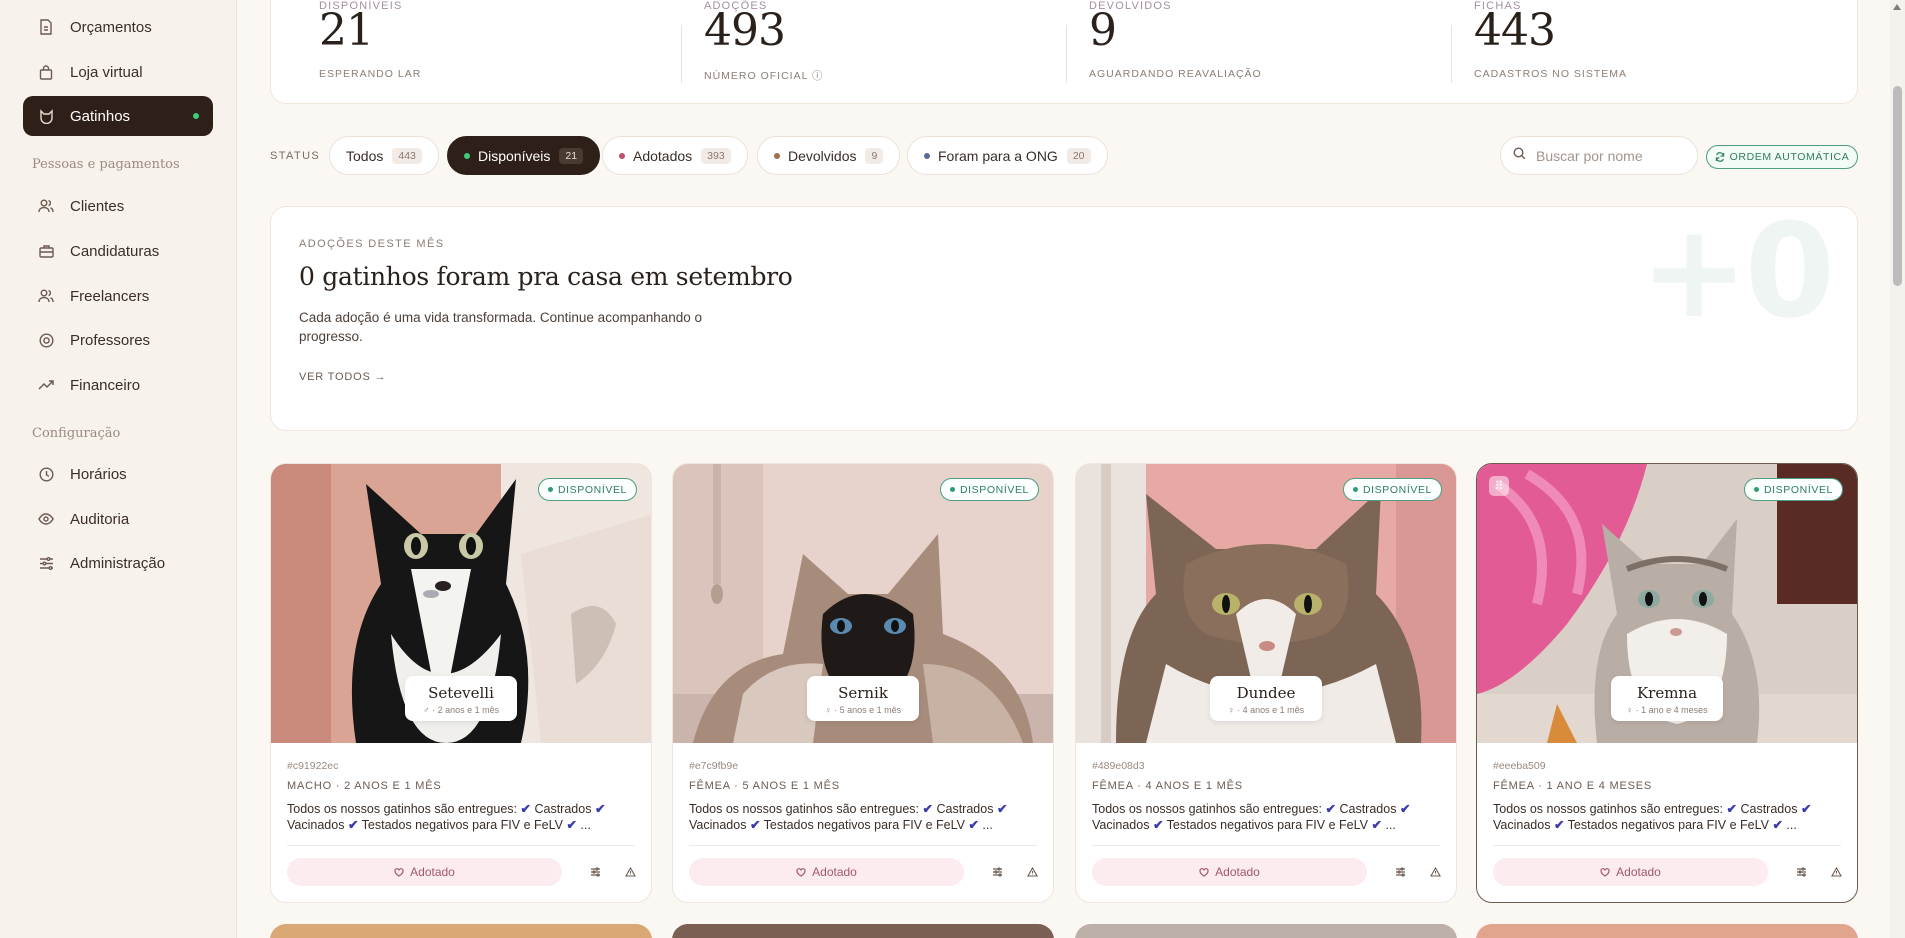 The height and width of the screenshot is (938, 1905). I want to click on cat-meta: MACHO · 2 ANOS E 1 MÊS, so click(364, 786).